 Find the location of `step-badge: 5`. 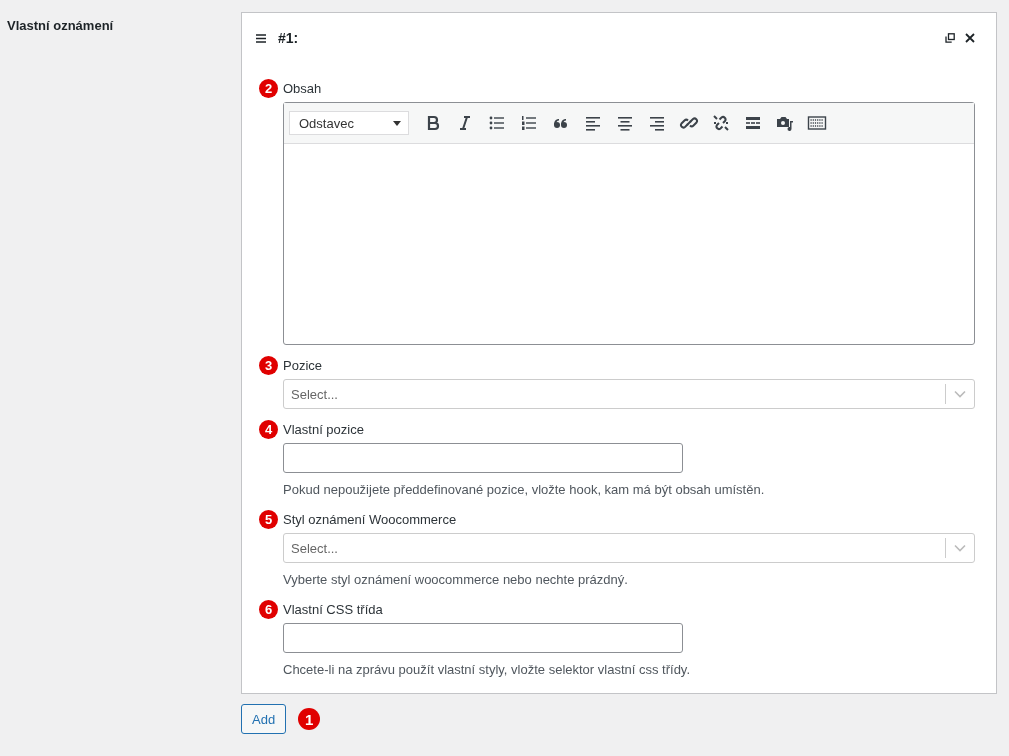

step-badge: 5 is located at coordinates (268, 519).